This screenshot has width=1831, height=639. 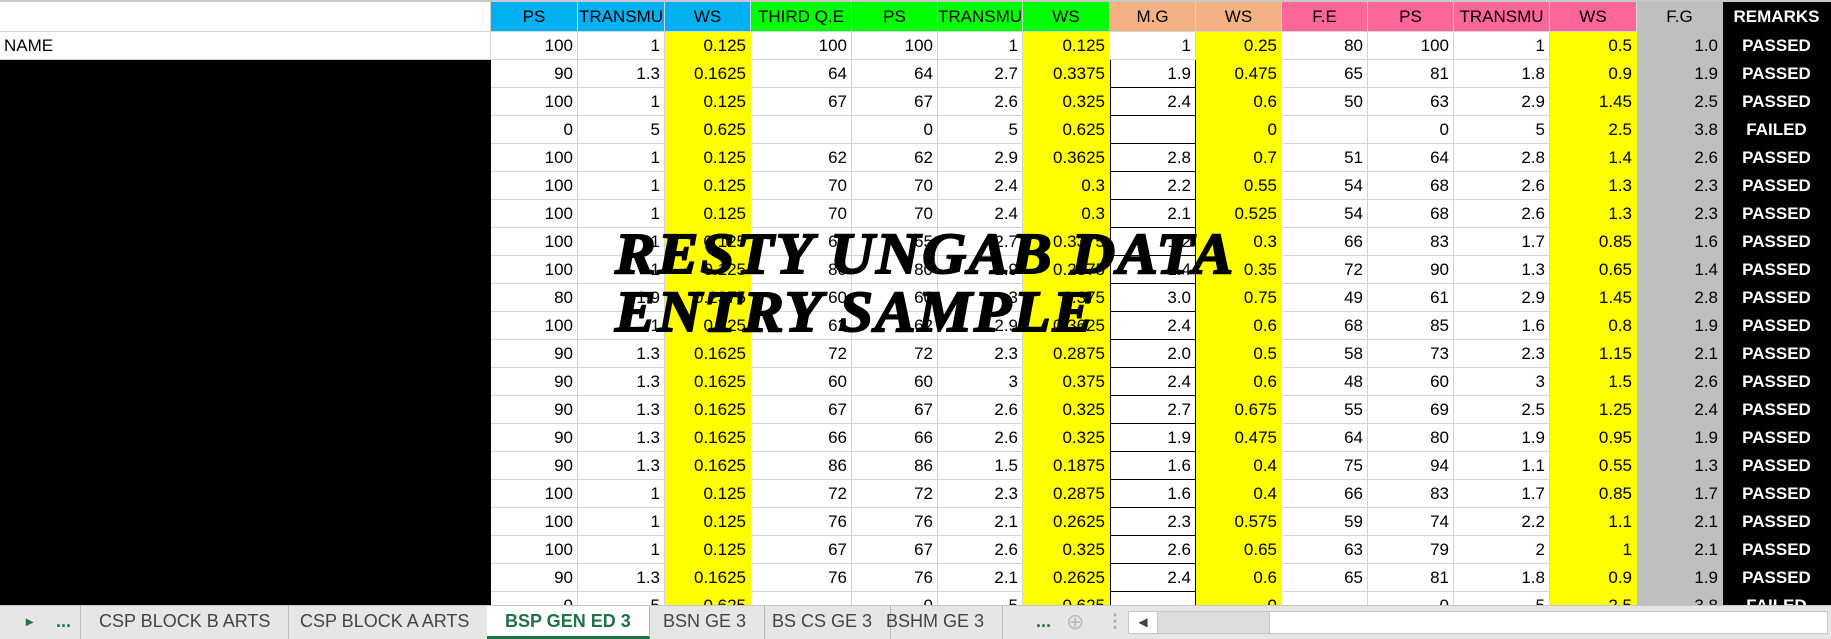 I want to click on tab-bshm-ge-3: BSHM GE 3, so click(x=936, y=622).